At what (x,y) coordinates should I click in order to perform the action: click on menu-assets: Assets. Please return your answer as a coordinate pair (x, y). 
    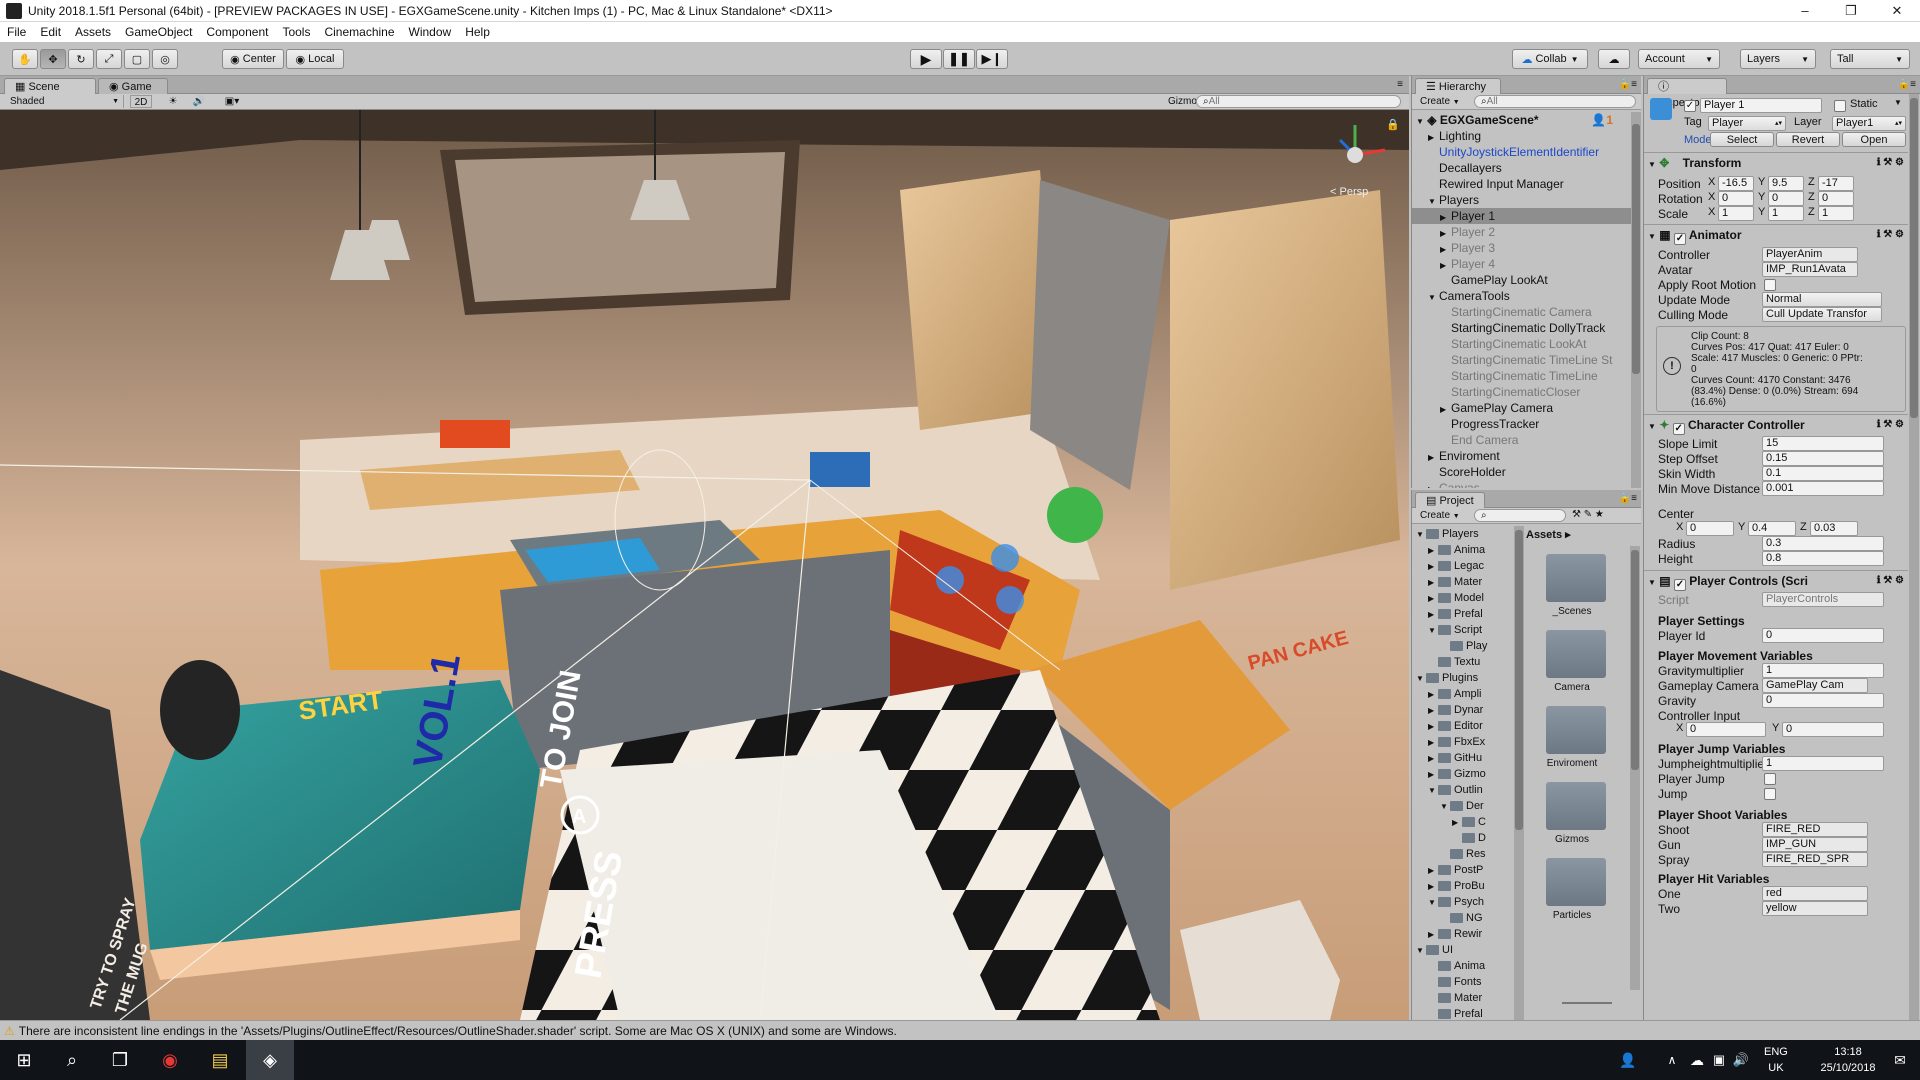
    Looking at the image, I should click on (93, 32).